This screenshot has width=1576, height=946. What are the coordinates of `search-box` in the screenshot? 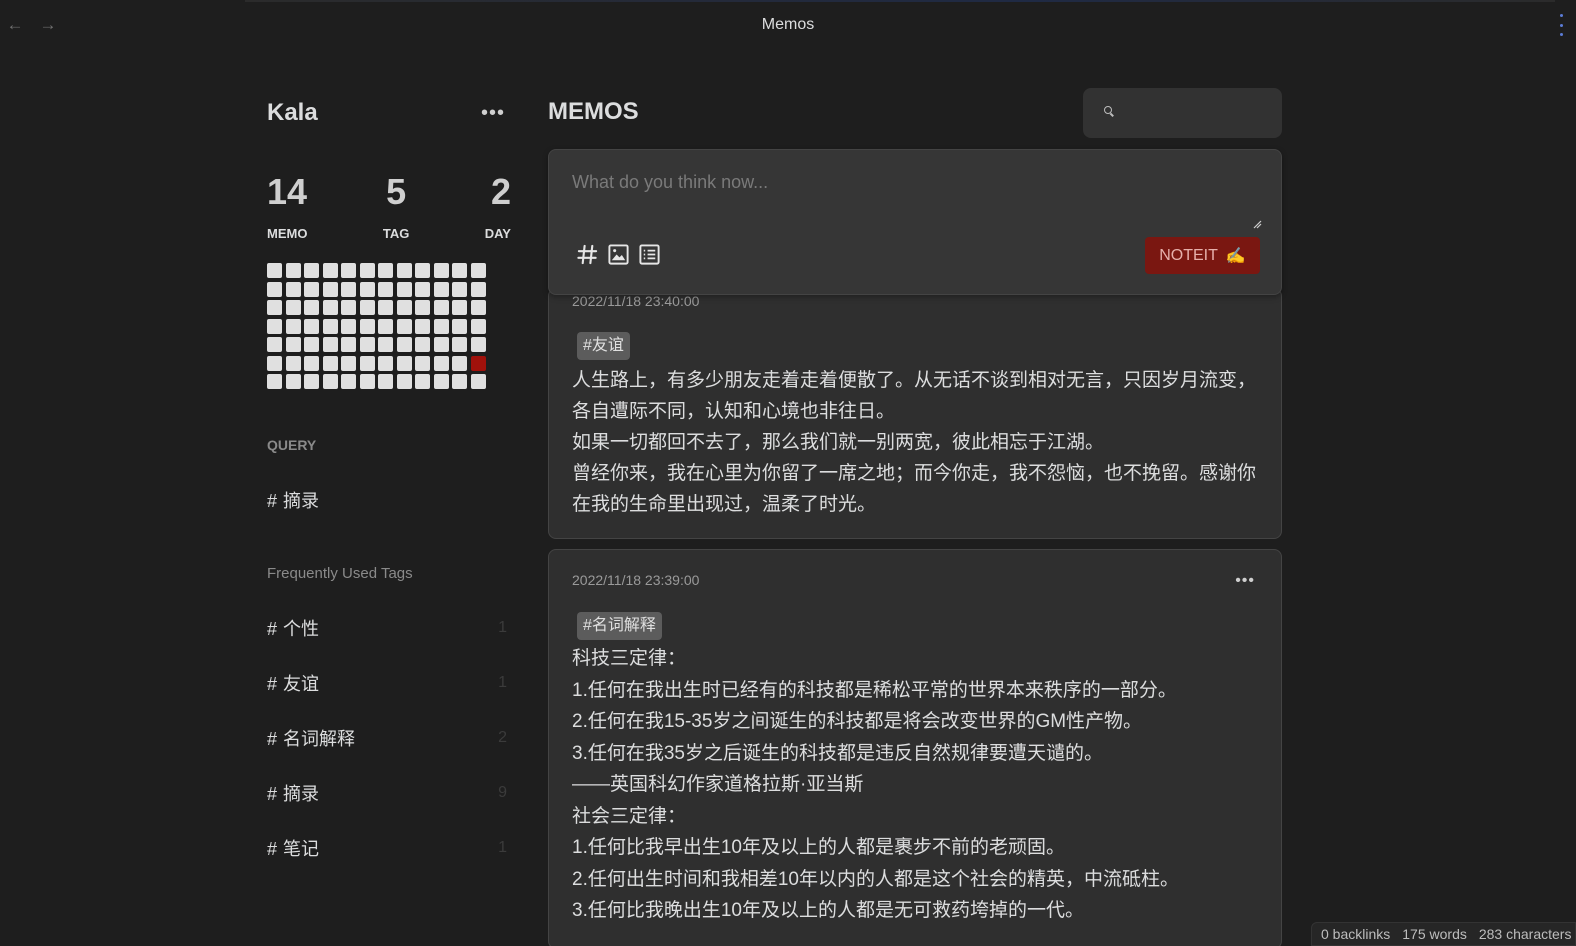 It's located at (1182, 113).